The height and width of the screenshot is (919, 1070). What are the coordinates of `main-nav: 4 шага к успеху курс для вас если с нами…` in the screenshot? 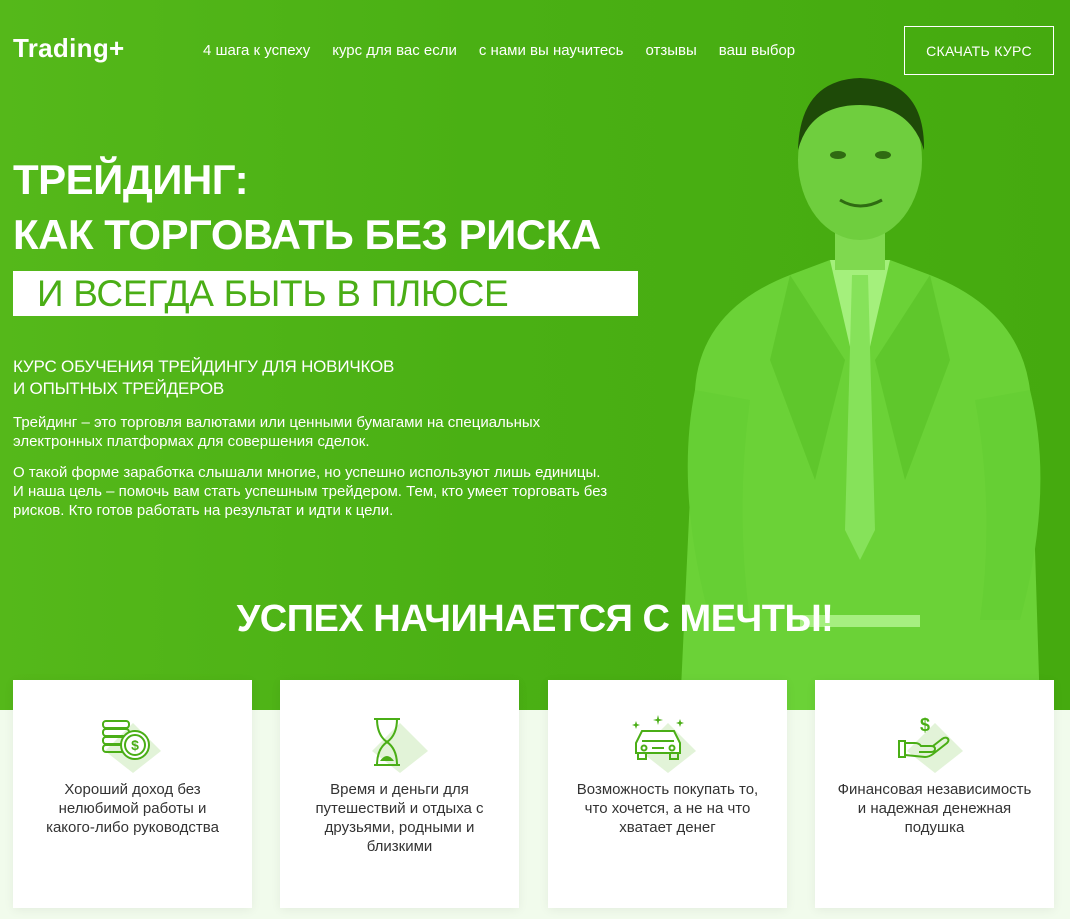 It's located at (499, 50).